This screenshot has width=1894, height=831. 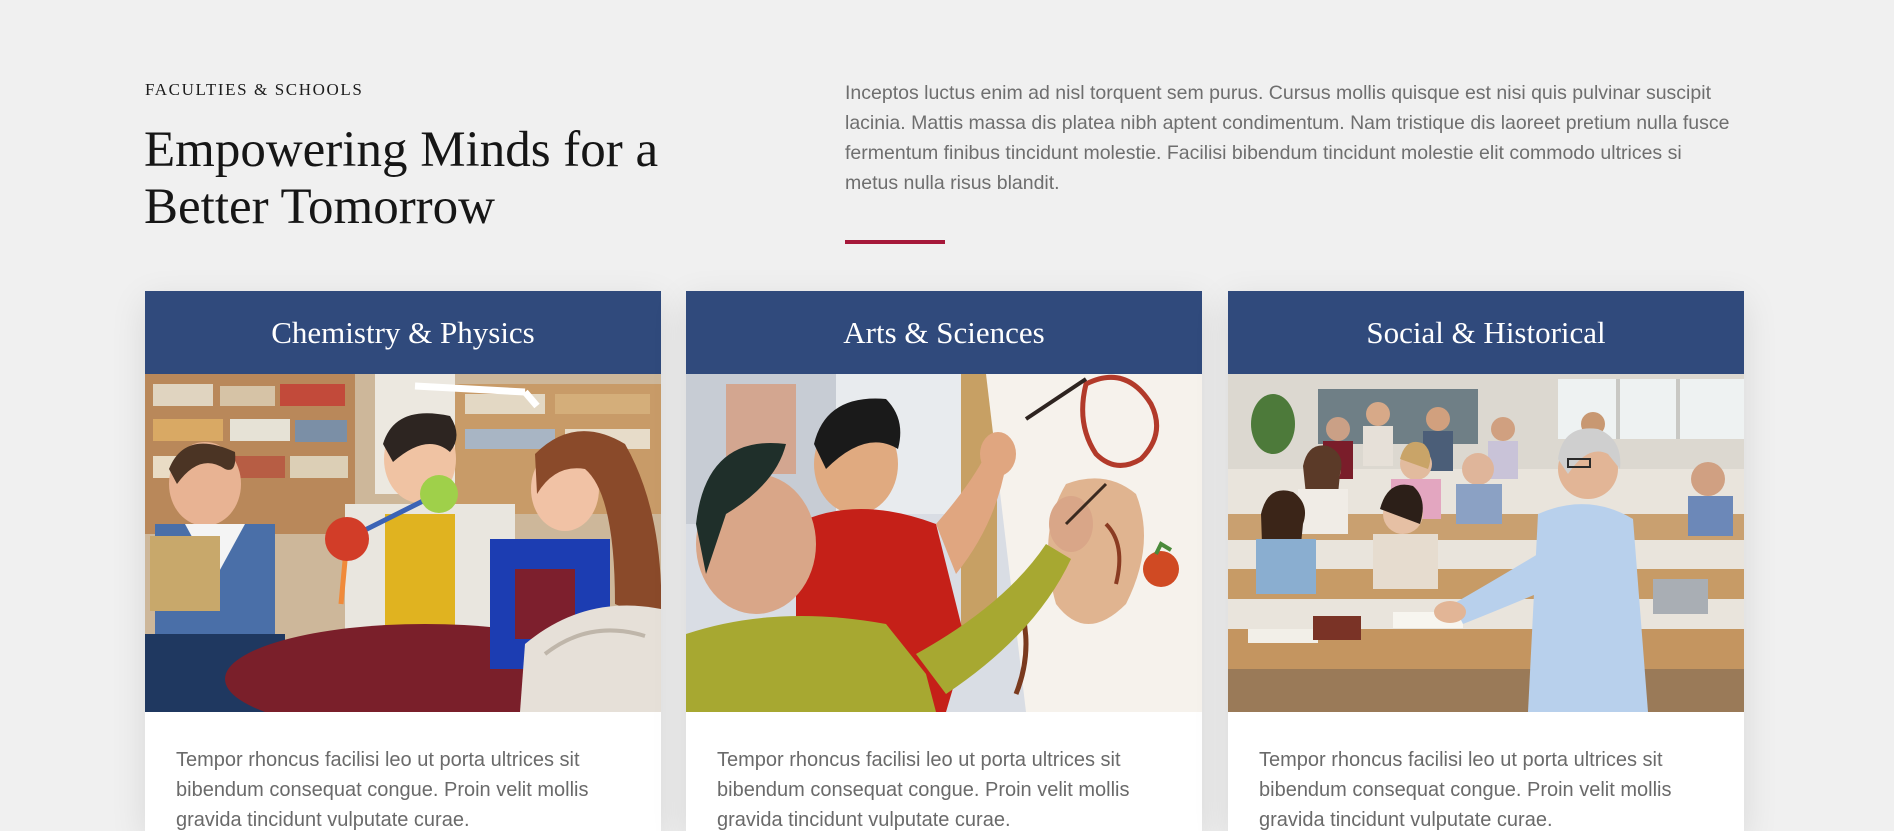 I want to click on students-with-molecule-model-photo, so click(x=403, y=543).